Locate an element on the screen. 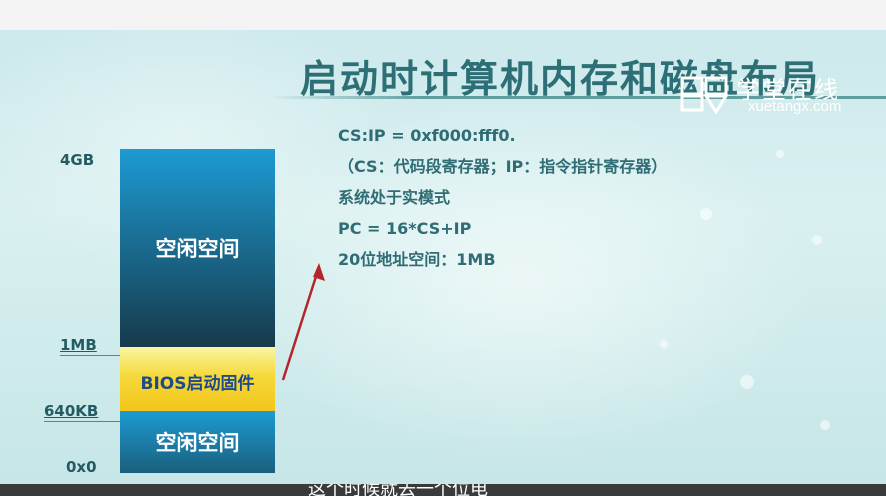 The width and height of the screenshot is (886, 496). memory-segment-free-high: 空闲空间 is located at coordinates (197, 248).